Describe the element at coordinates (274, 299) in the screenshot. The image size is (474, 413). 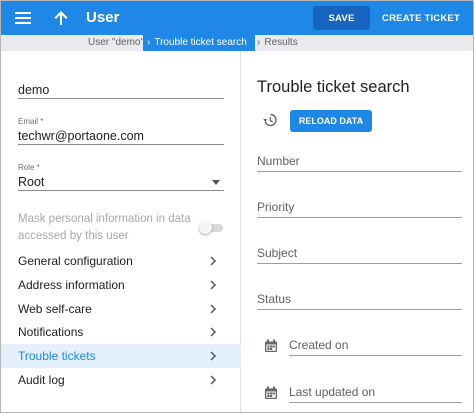
I see `status-placeholder: Status` at that location.